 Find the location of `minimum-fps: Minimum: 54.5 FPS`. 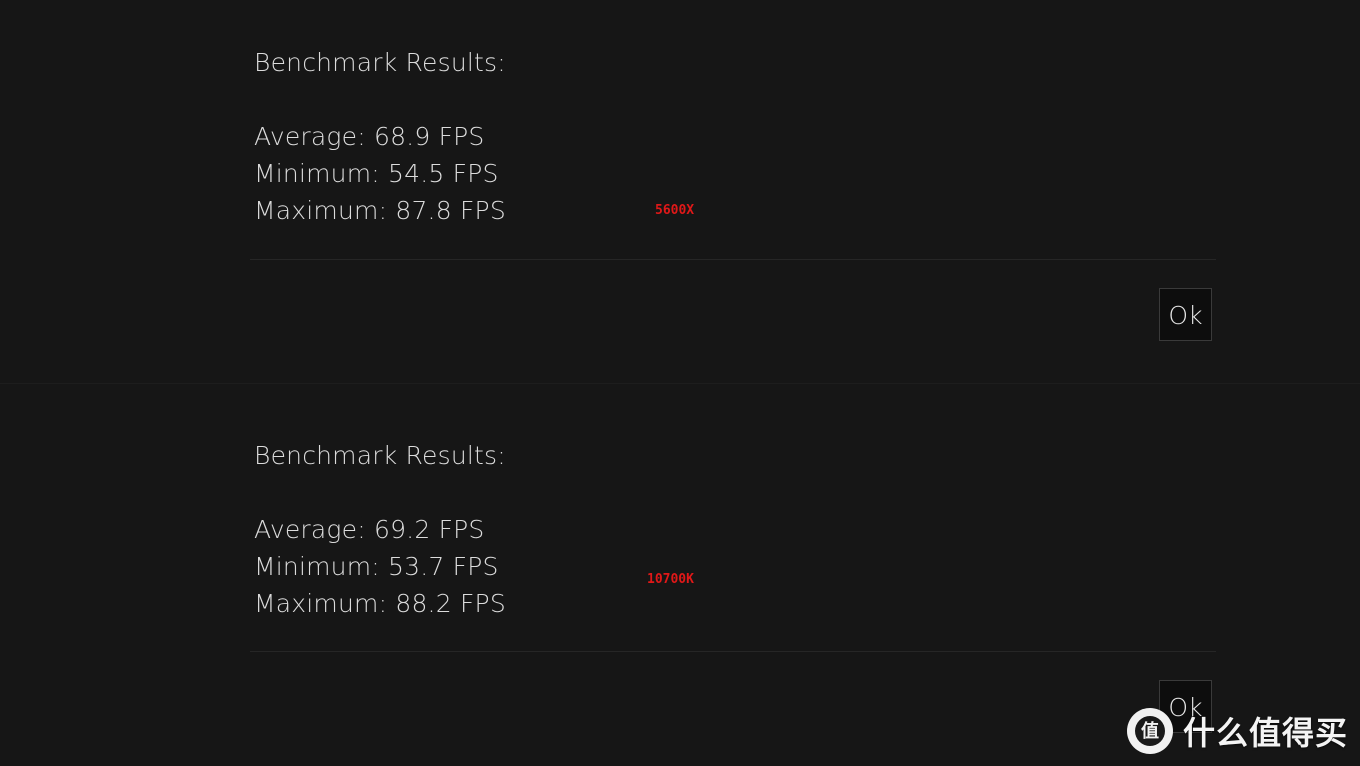

minimum-fps: Minimum: 54.5 FPS is located at coordinates (376, 173).